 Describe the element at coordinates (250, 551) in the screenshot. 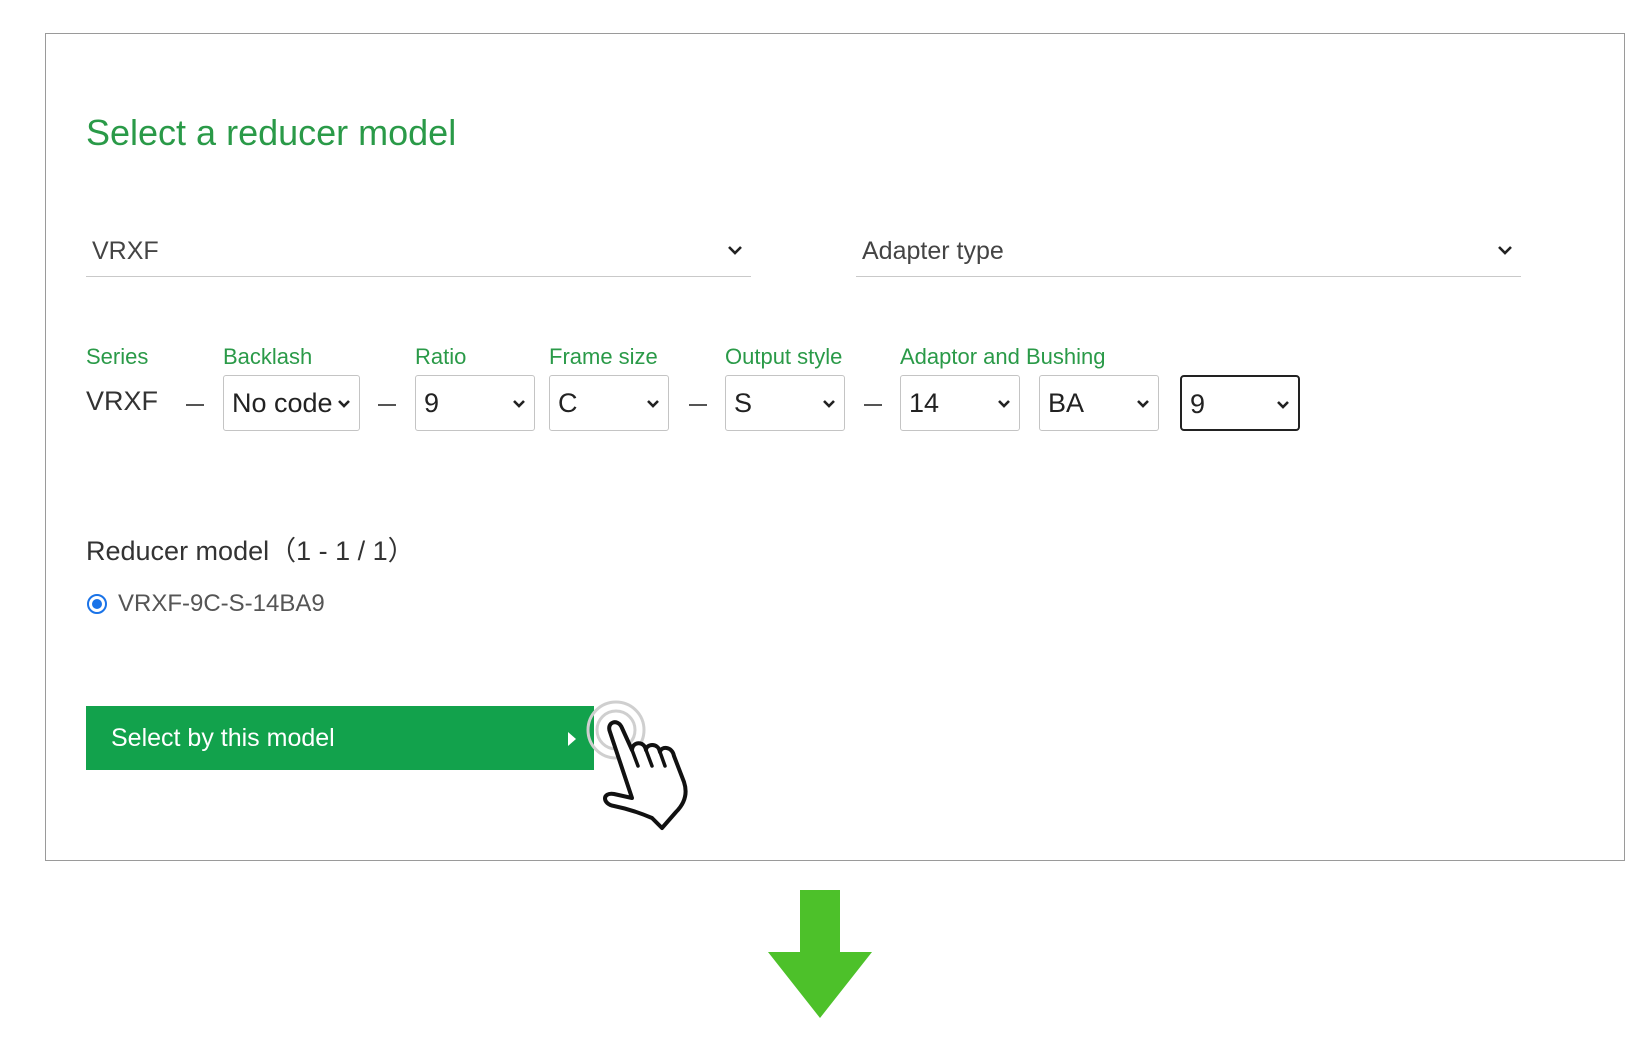

I see `reducer-model-heading: Reducer model（1 - 1 / 1）` at that location.